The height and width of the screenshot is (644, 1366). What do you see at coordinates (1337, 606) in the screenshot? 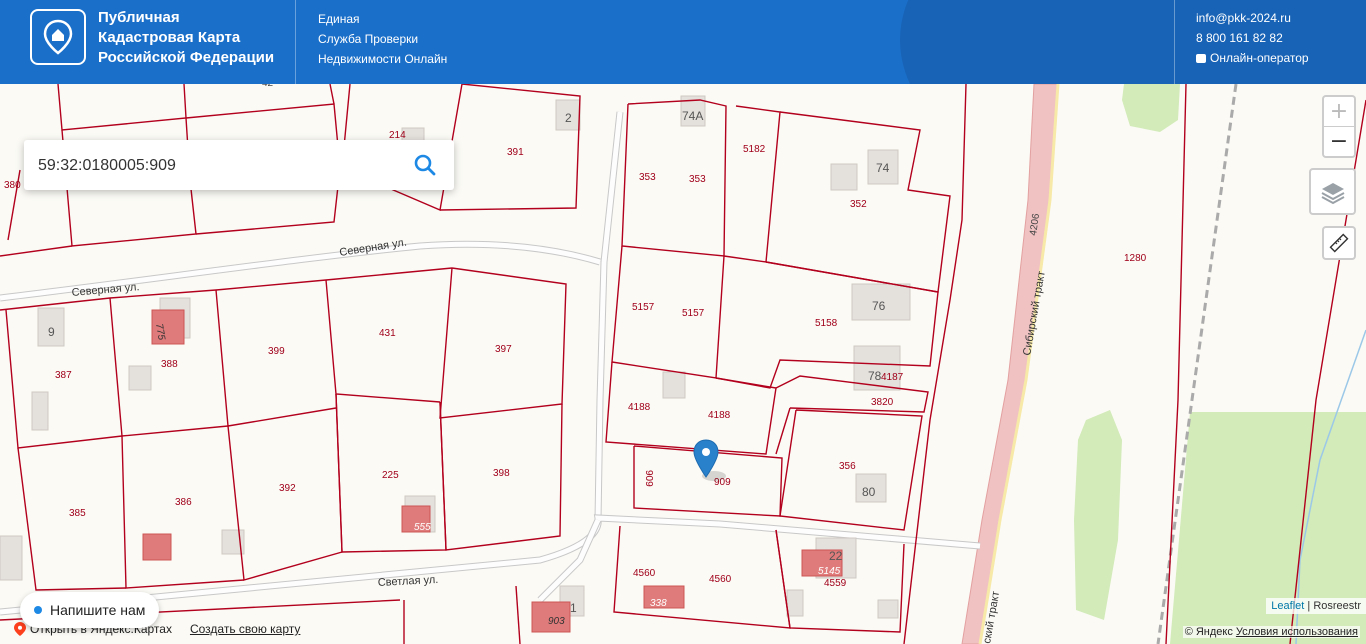
I see `attribution-source: Rosreestr` at bounding box center [1337, 606].